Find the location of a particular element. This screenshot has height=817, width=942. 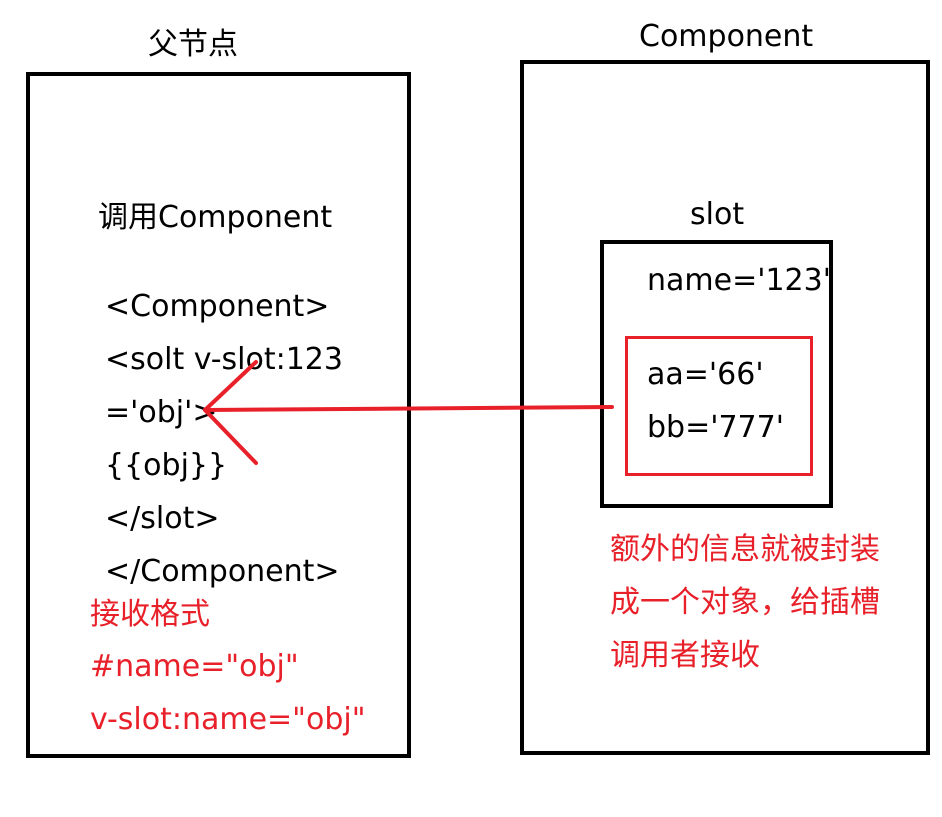

note-line: 成一个对象，给插槽 is located at coordinates (745, 602).